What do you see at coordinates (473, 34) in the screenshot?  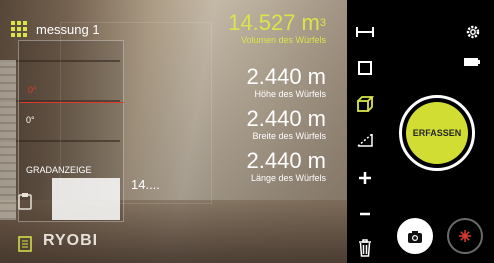 I see `gear-icon` at bounding box center [473, 34].